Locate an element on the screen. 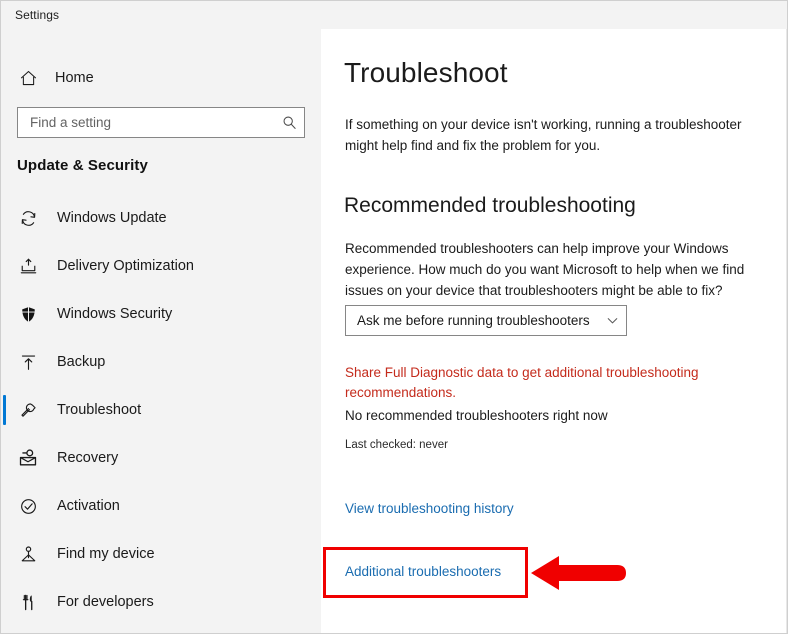  locate-device-icon is located at coordinates (28, 554).